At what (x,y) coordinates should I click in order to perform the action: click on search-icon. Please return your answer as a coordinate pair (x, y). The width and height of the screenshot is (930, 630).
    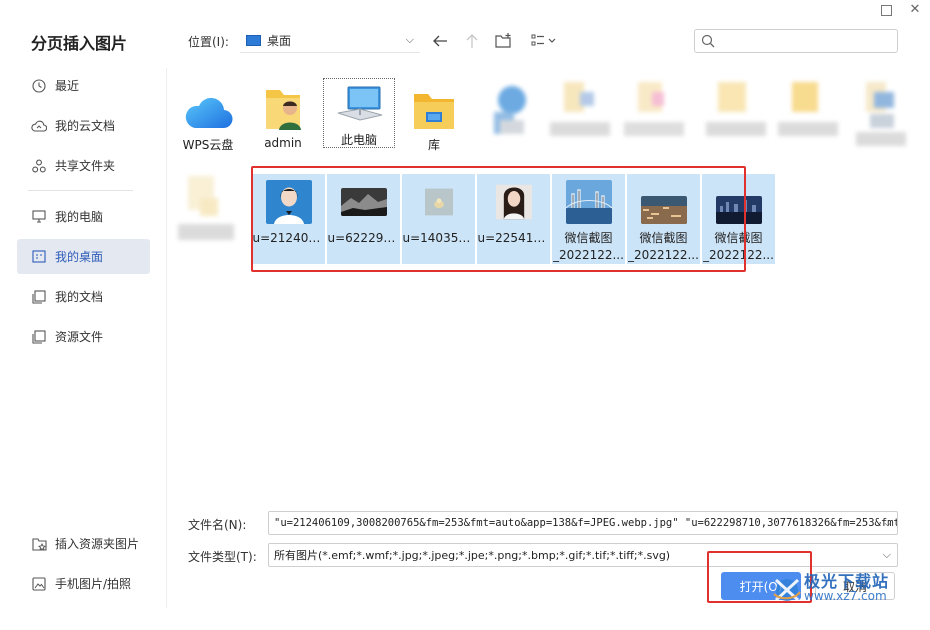
    Looking at the image, I should click on (708, 41).